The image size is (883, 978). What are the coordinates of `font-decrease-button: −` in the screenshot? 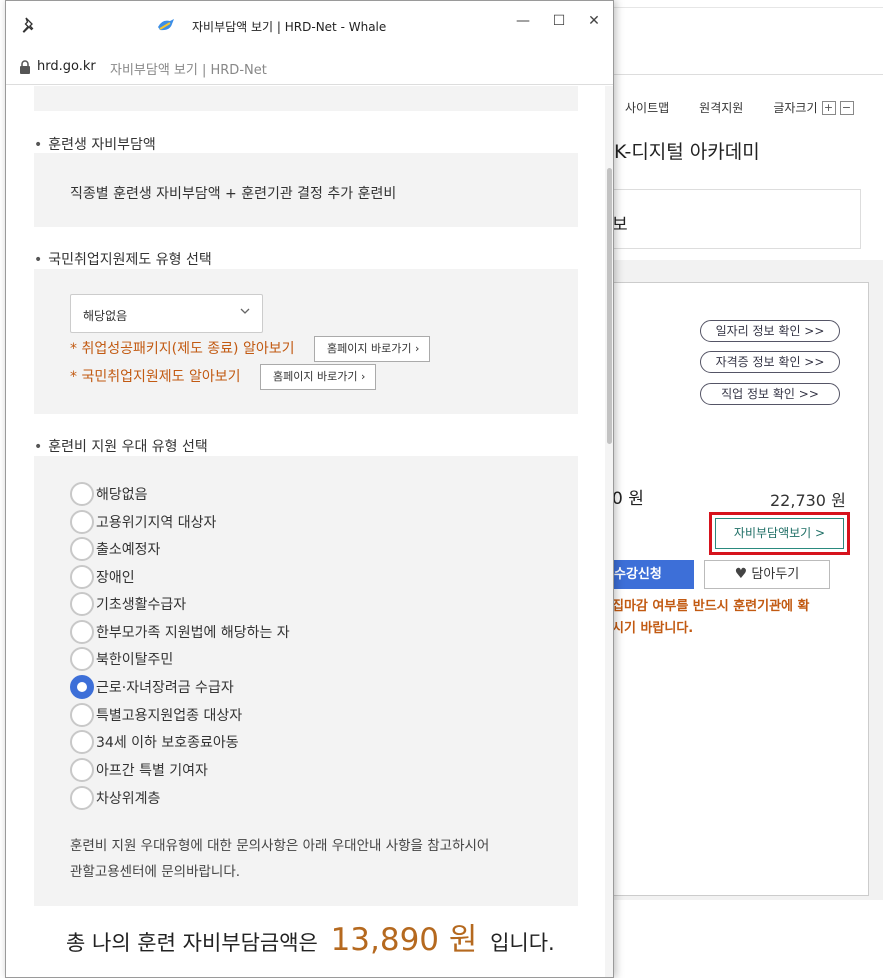 It's located at (846, 107).